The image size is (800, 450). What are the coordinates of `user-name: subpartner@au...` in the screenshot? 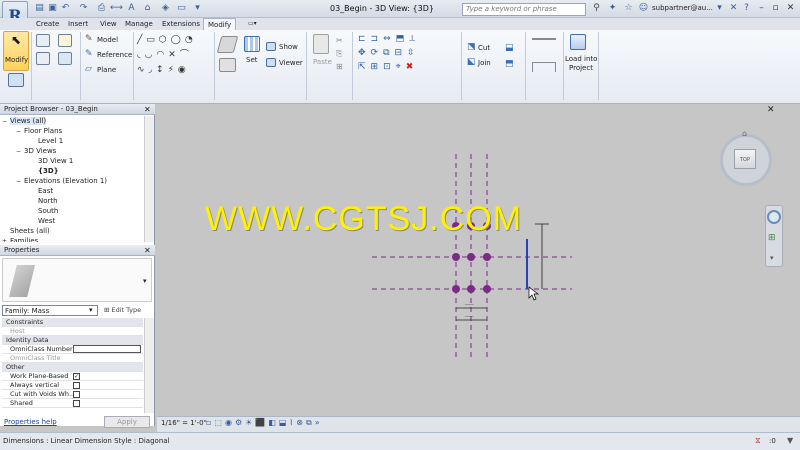 It's located at (682, 8).